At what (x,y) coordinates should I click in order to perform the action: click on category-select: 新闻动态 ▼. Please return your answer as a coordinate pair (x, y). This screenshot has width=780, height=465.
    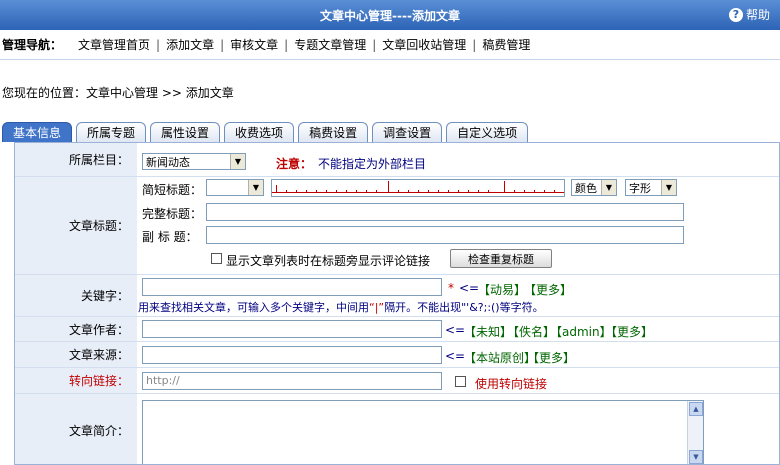
    Looking at the image, I should click on (194, 161).